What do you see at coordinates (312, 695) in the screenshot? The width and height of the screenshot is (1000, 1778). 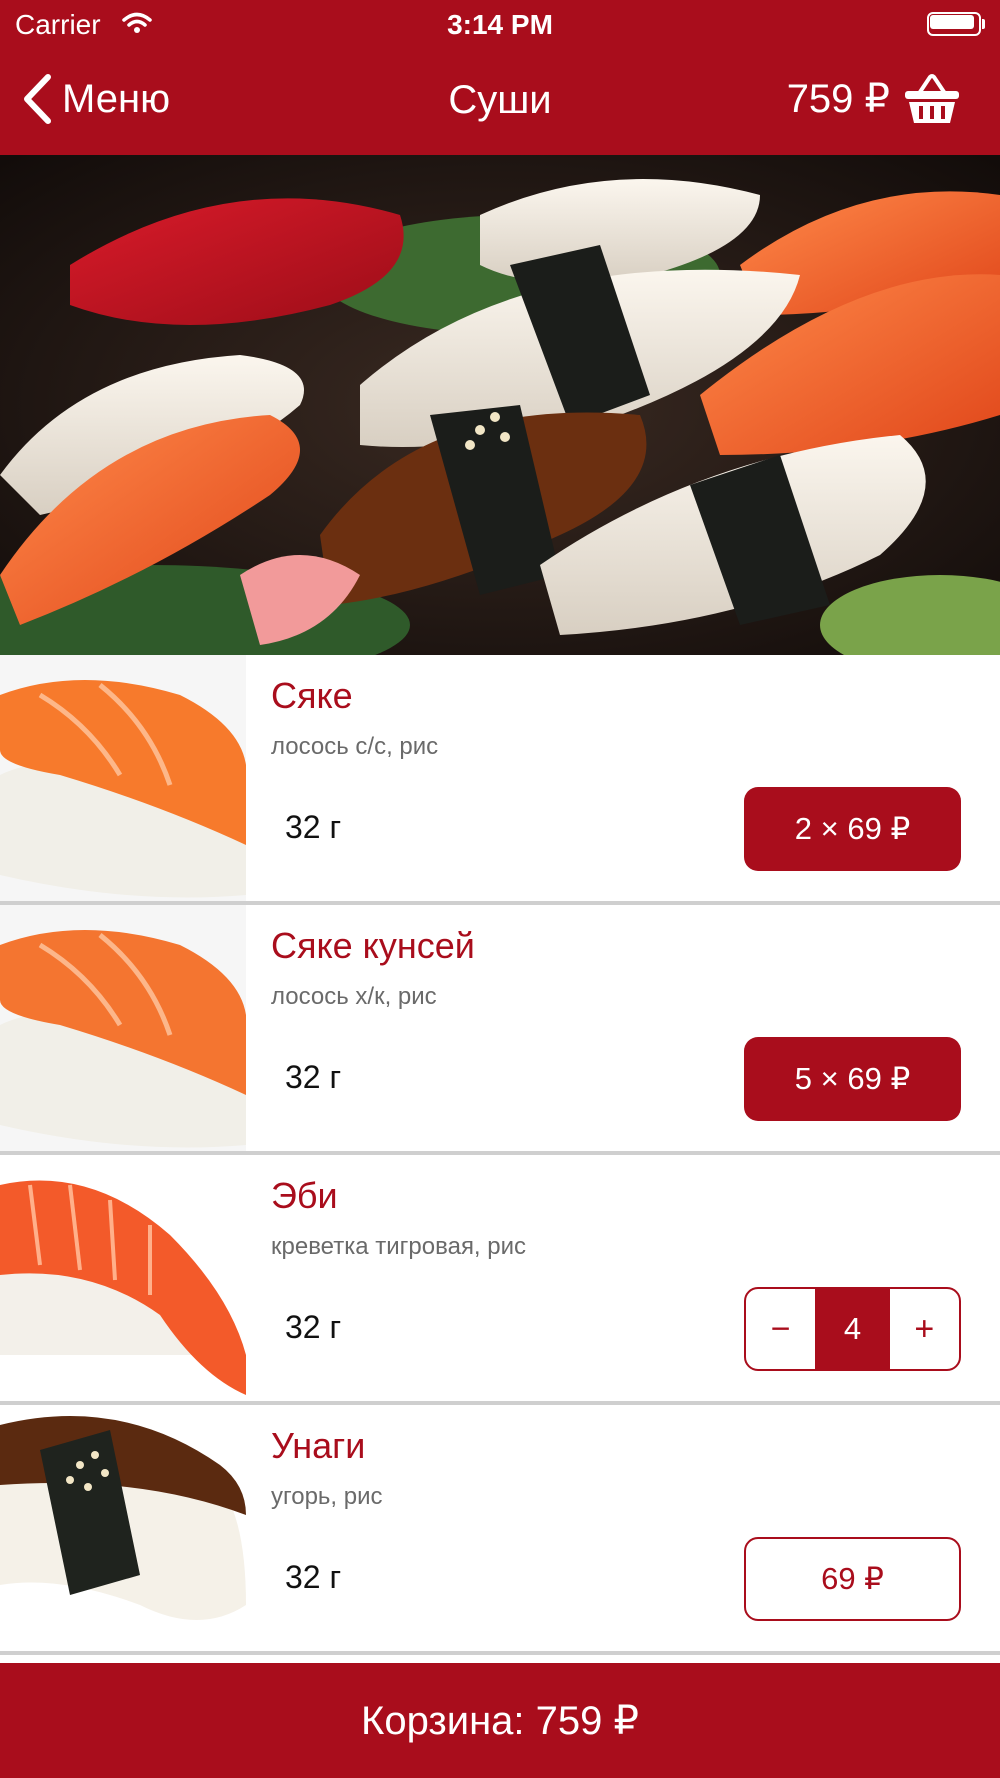 I see `product-title: Сяке` at bounding box center [312, 695].